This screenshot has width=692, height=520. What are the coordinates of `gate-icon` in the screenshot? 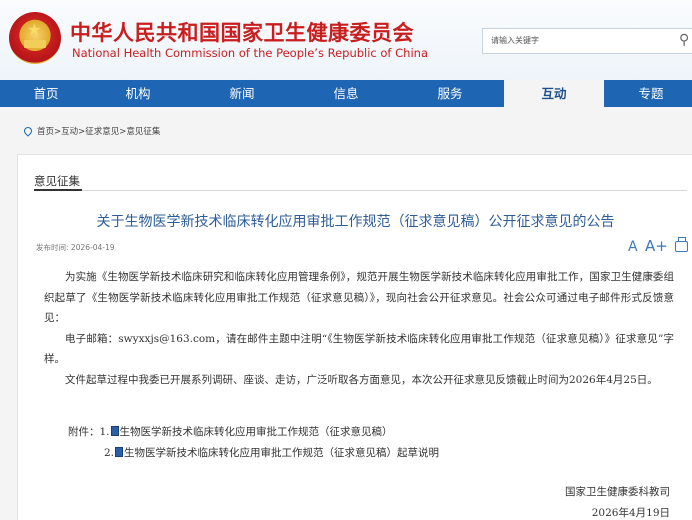 It's located at (35, 44).